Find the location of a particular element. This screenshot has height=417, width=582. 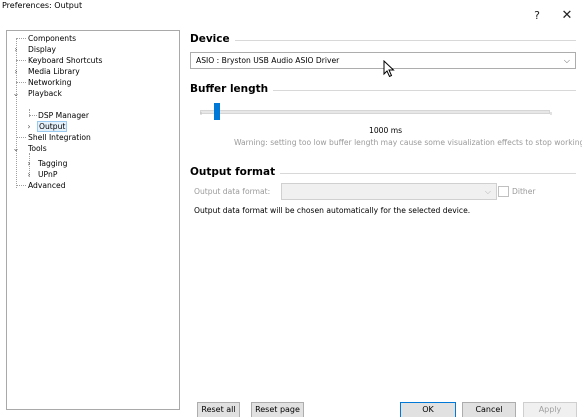

cancel-button: Cancel is located at coordinates (489, 409).